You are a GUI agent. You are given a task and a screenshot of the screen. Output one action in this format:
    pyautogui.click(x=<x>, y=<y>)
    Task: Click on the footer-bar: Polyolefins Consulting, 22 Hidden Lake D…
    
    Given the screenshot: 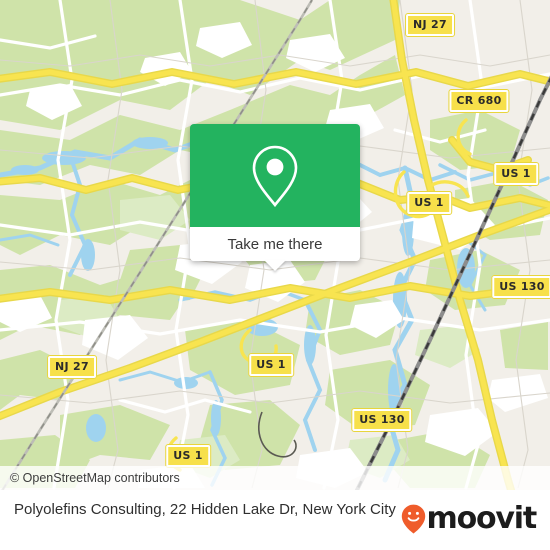 What is the action you would take?
    pyautogui.click(x=275, y=520)
    